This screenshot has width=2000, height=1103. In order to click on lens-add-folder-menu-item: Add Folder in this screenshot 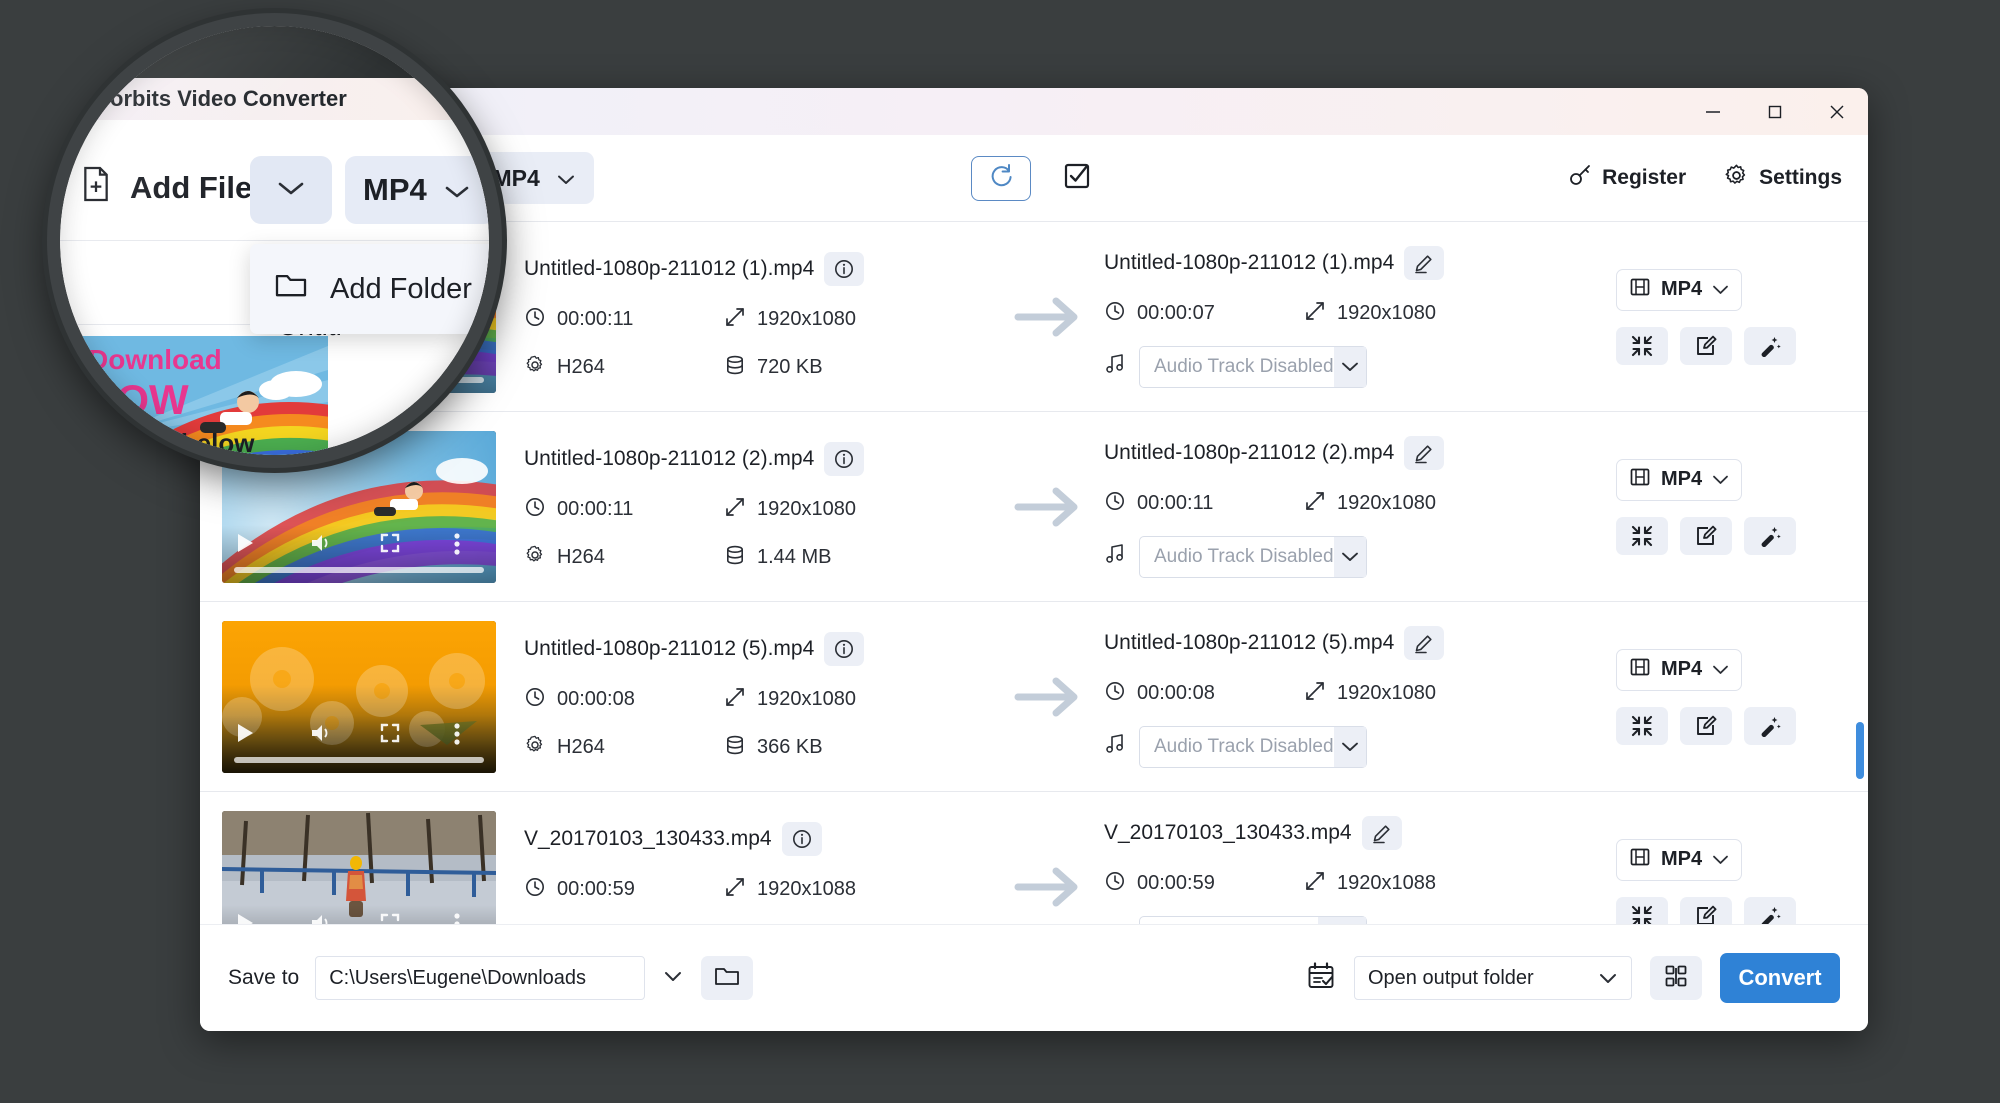, I will do `click(369, 289)`.